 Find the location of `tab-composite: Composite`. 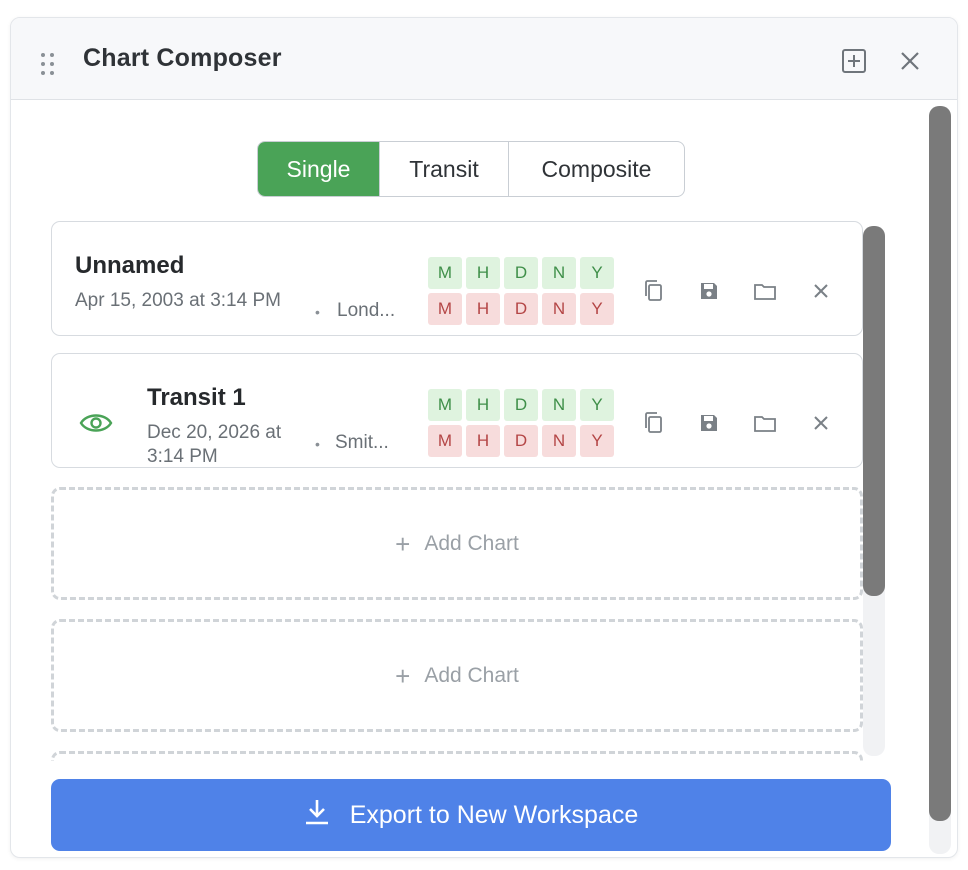

tab-composite: Composite is located at coordinates (596, 169).